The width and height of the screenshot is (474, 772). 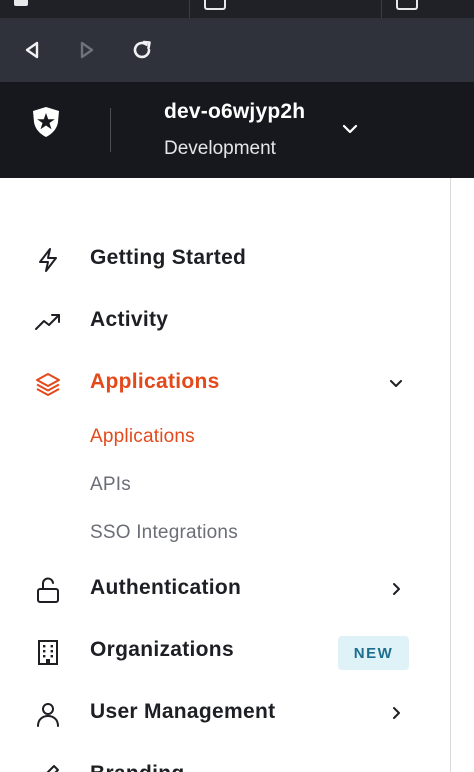 I want to click on back-button, so click(x=32, y=50).